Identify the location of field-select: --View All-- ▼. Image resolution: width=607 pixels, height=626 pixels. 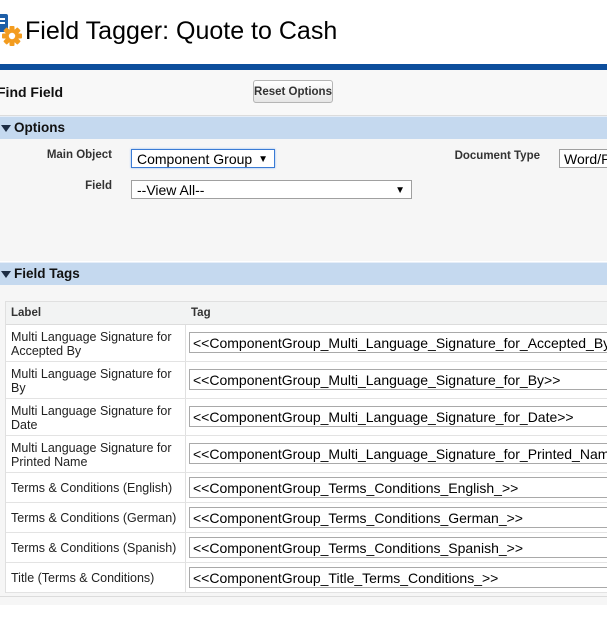
(271, 189).